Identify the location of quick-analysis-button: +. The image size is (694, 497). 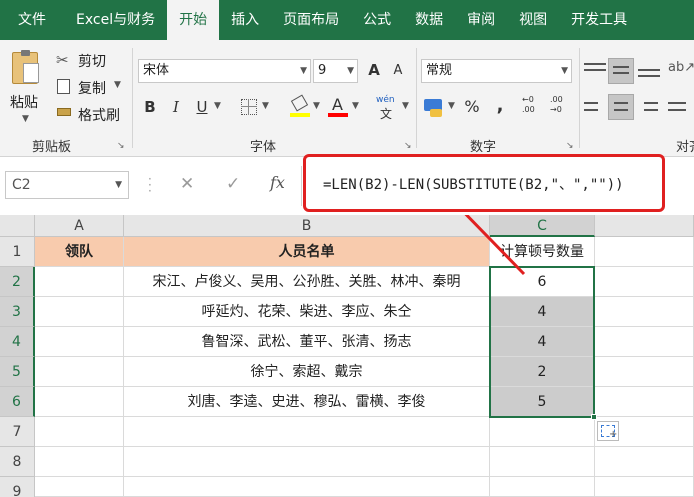
(608, 431).